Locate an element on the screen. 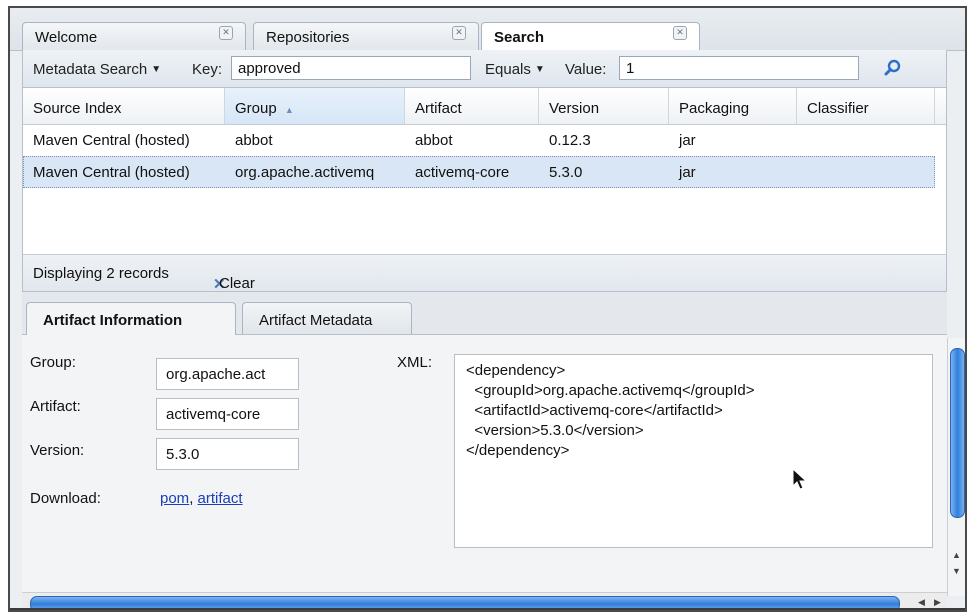 This screenshot has width=969, height=616. xml-line: <dependency> is located at coordinates (516, 370).